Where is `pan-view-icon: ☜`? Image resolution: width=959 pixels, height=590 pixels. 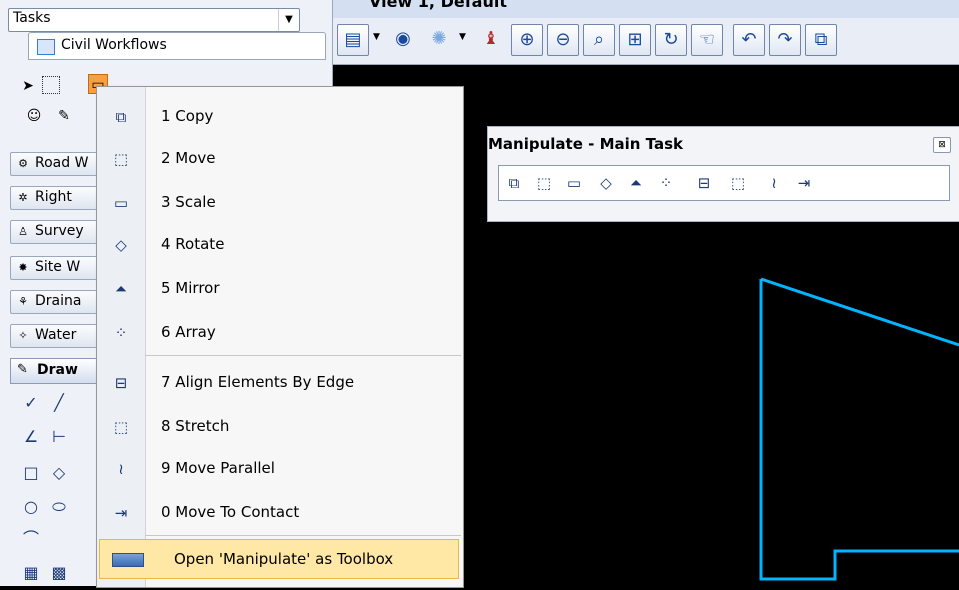
pan-view-icon: ☜ is located at coordinates (707, 40).